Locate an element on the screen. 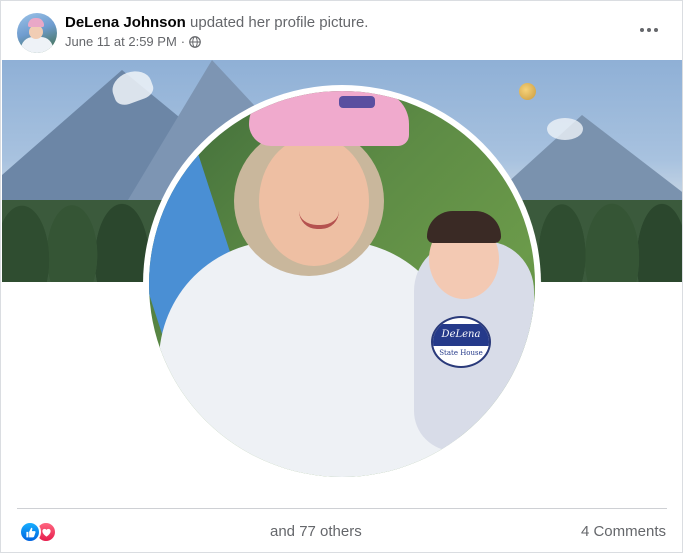 Image resolution: width=683 pixels, height=553 pixels. like-reaction-icon is located at coordinates (30, 532).